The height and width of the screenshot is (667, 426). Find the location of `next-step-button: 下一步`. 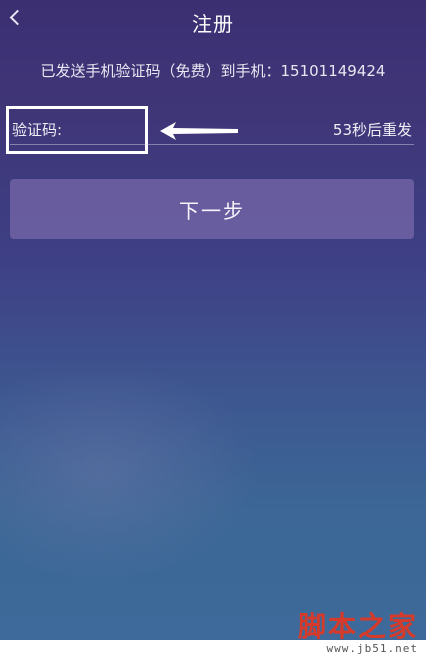

next-step-button: 下一步 is located at coordinates (212, 209).